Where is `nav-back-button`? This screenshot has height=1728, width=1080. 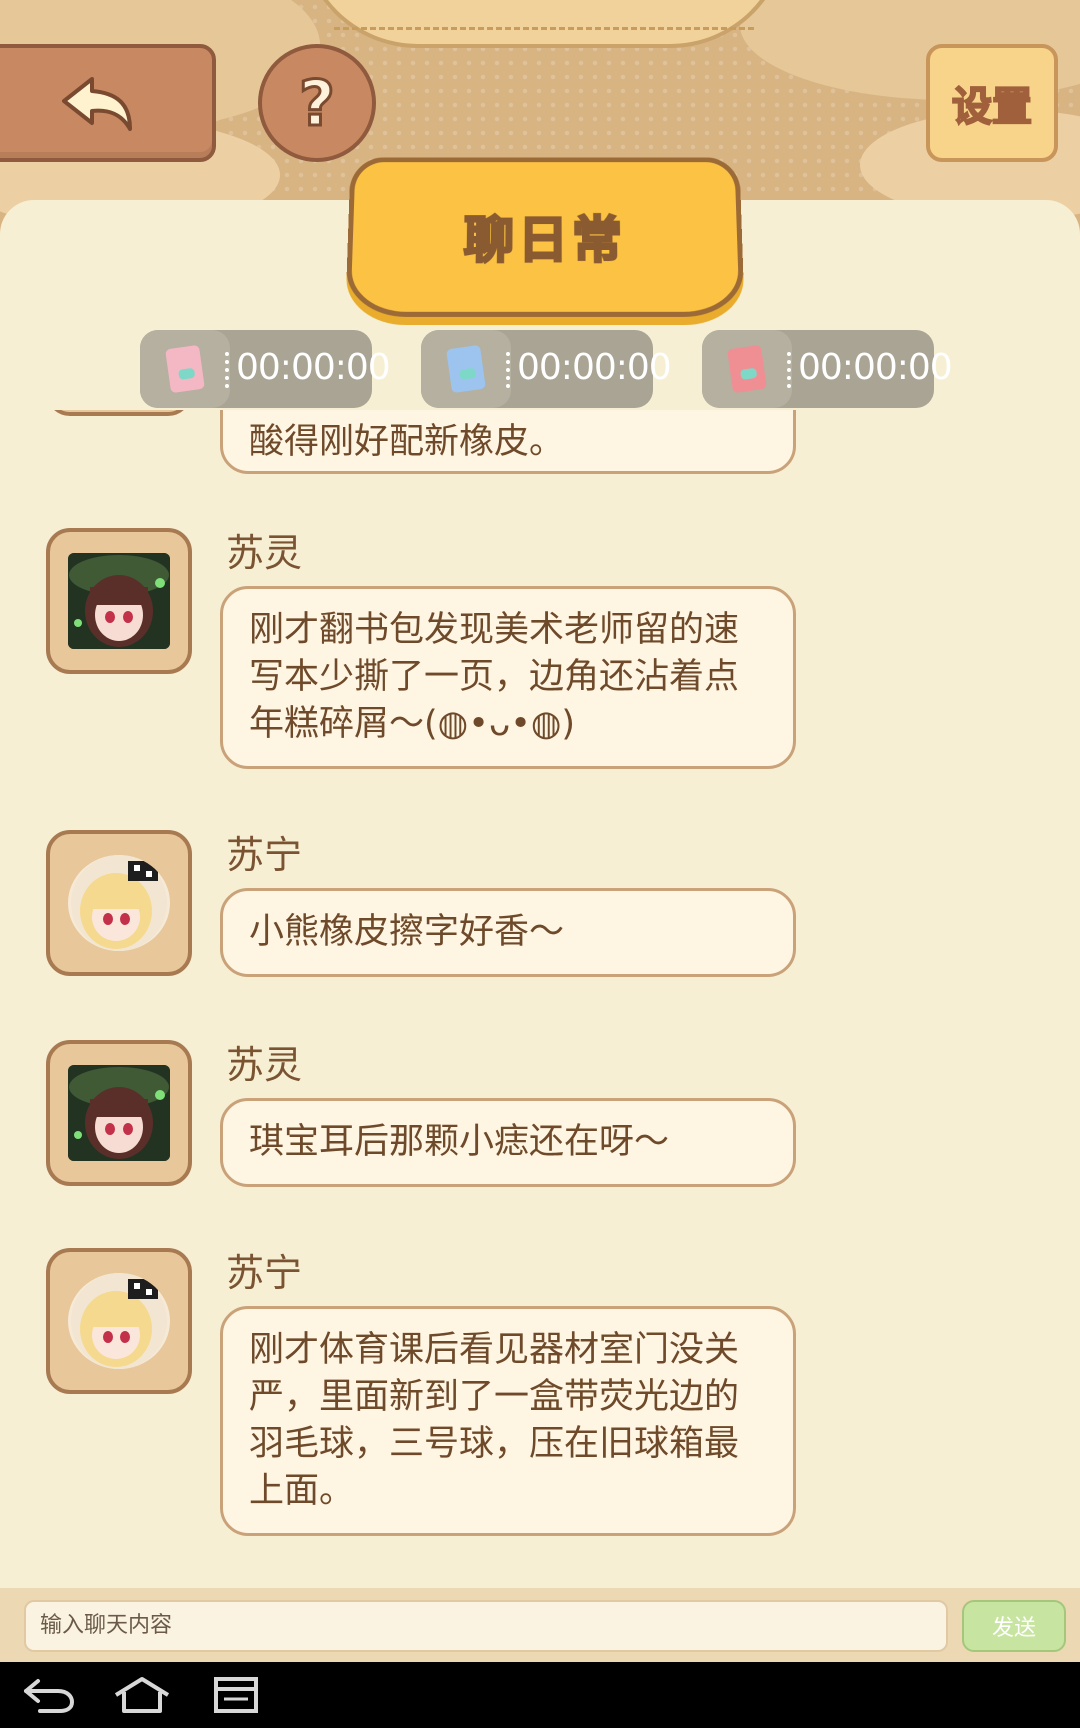 nav-back-button is located at coordinates (48, 1695).